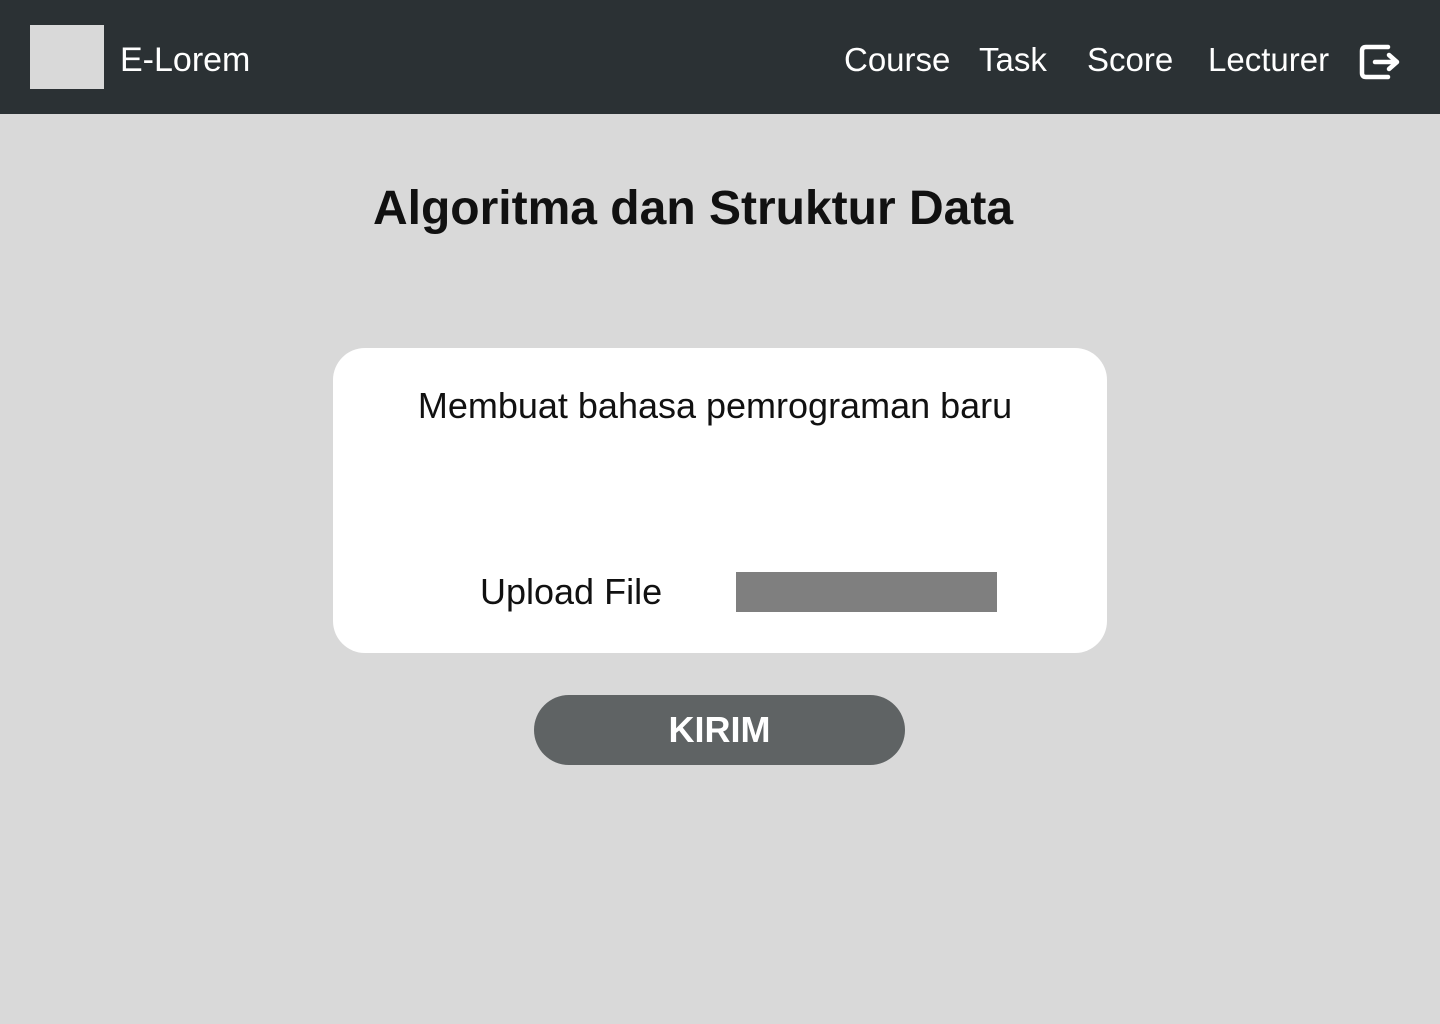 The image size is (1440, 1024). I want to click on brand-name: E-Lorem, so click(185, 60).